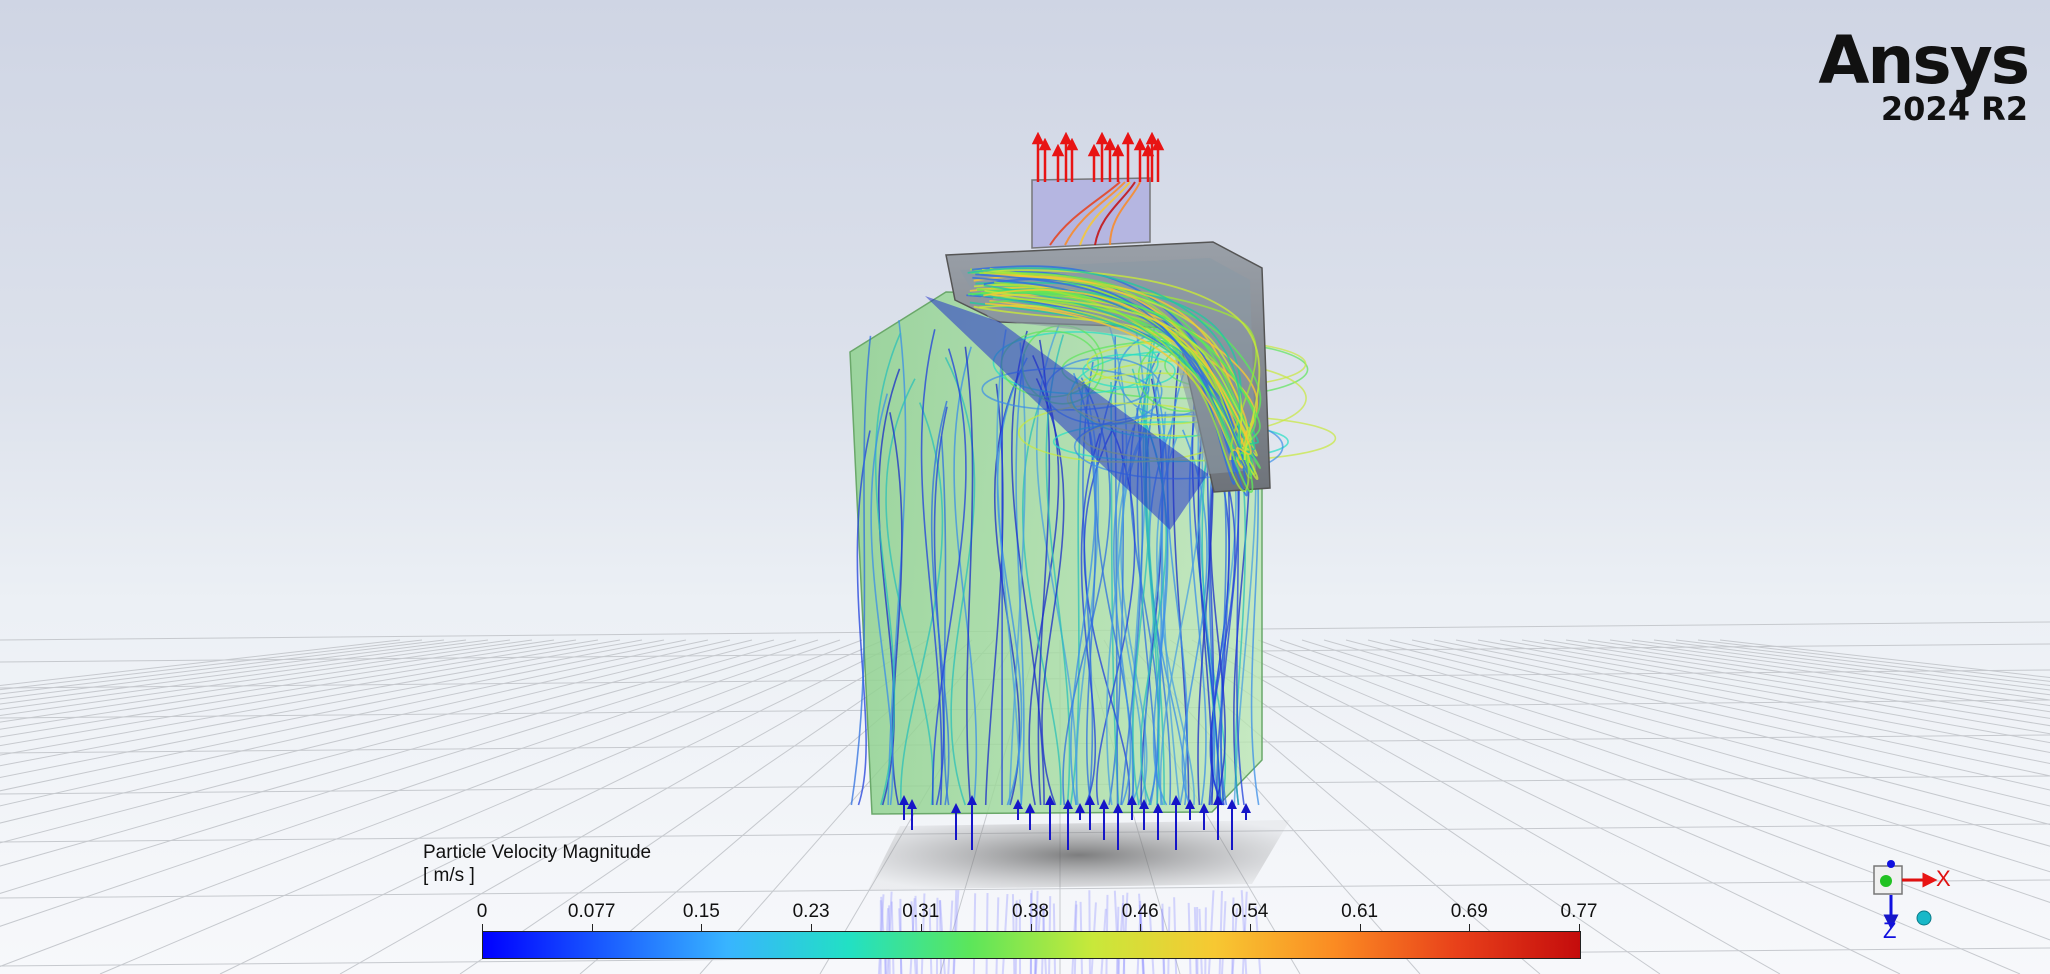 The width and height of the screenshot is (2050, 974). Describe the element at coordinates (1098, 156) in the screenshot. I see `outlet-velocity-arrows` at that location.